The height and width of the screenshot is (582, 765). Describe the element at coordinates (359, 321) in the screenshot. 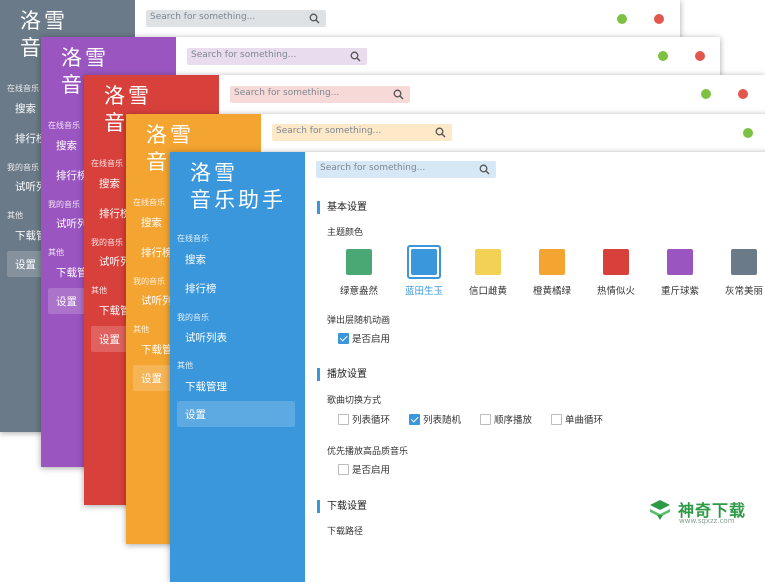

I see `popup-animation-label: 弹出层随机动画` at that location.